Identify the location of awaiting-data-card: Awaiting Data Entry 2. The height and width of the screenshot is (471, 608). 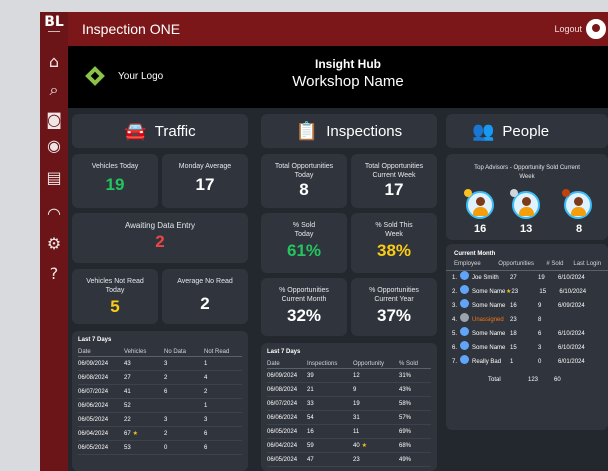
(160, 238).